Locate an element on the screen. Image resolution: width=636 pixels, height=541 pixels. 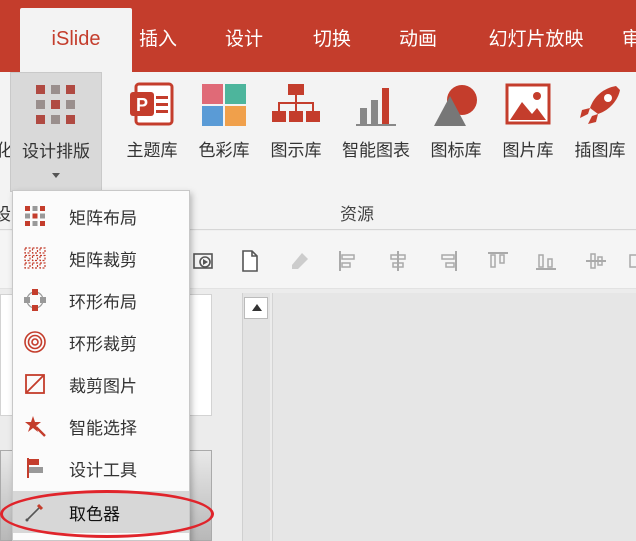
menu-item-crop-image: 裁剪图片 is located at coordinates (101, 384).